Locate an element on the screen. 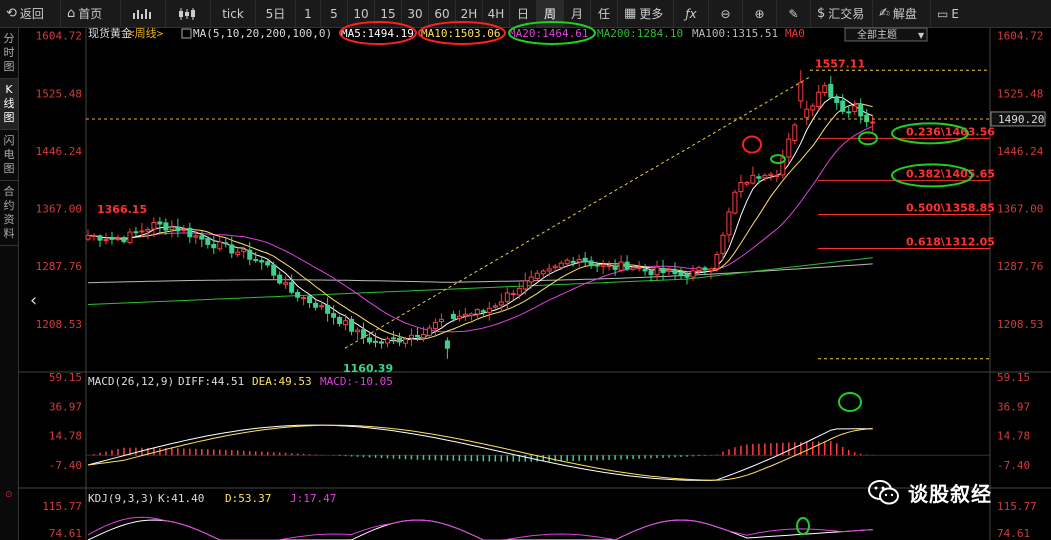 This screenshot has height=540, width=1051. low-label: 1160.39 is located at coordinates (368, 368).